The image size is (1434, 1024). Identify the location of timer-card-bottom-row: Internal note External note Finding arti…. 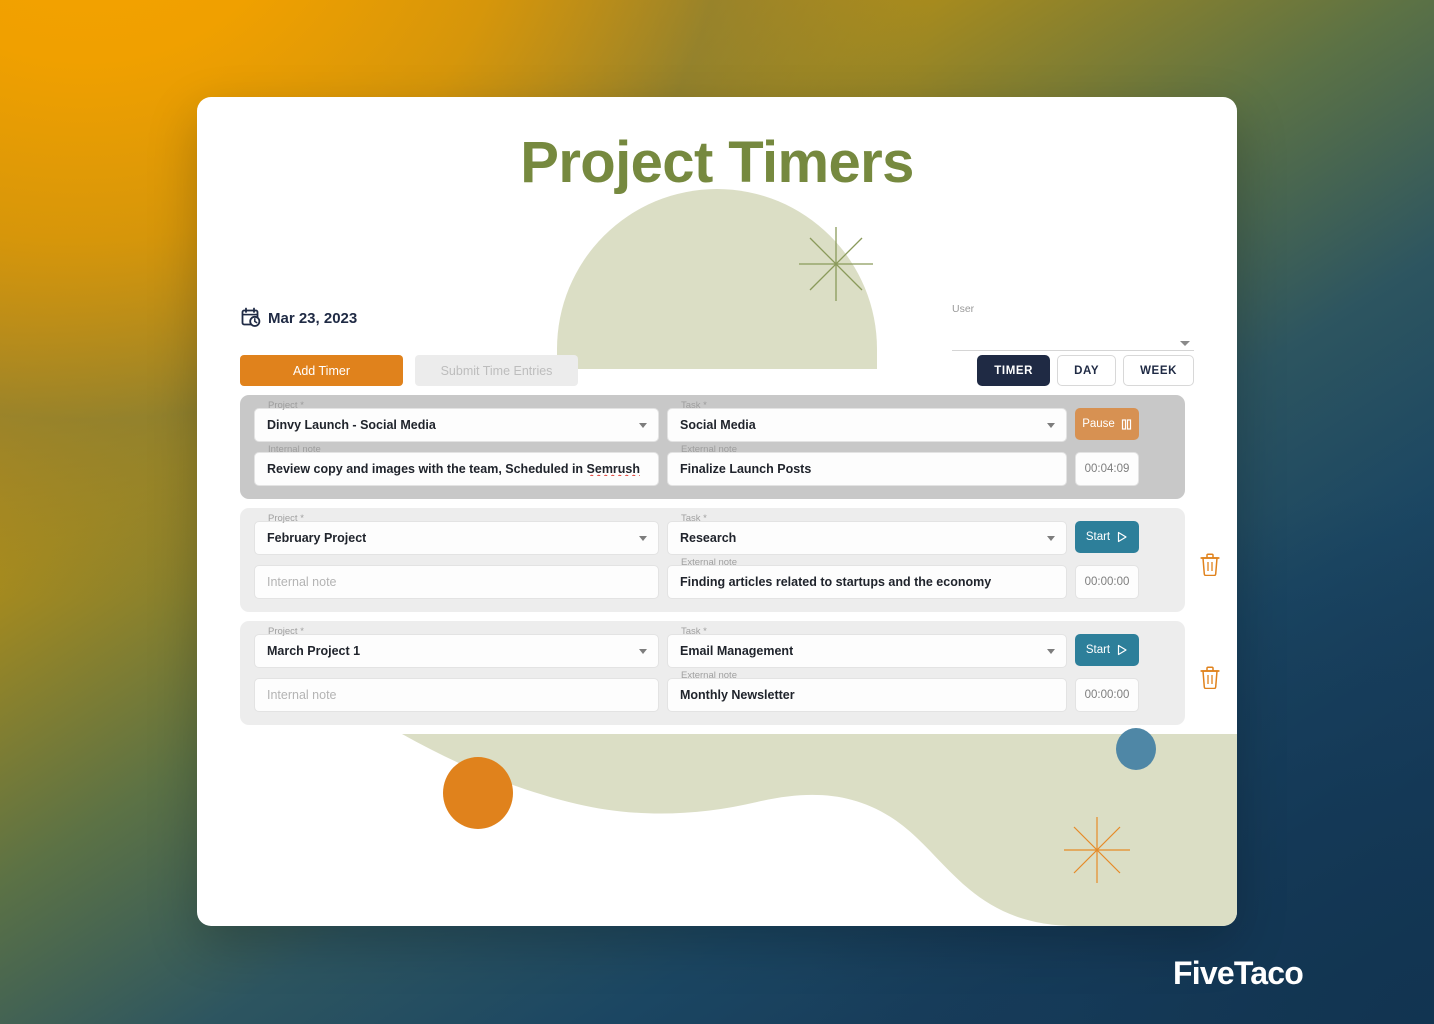
(713, 578).